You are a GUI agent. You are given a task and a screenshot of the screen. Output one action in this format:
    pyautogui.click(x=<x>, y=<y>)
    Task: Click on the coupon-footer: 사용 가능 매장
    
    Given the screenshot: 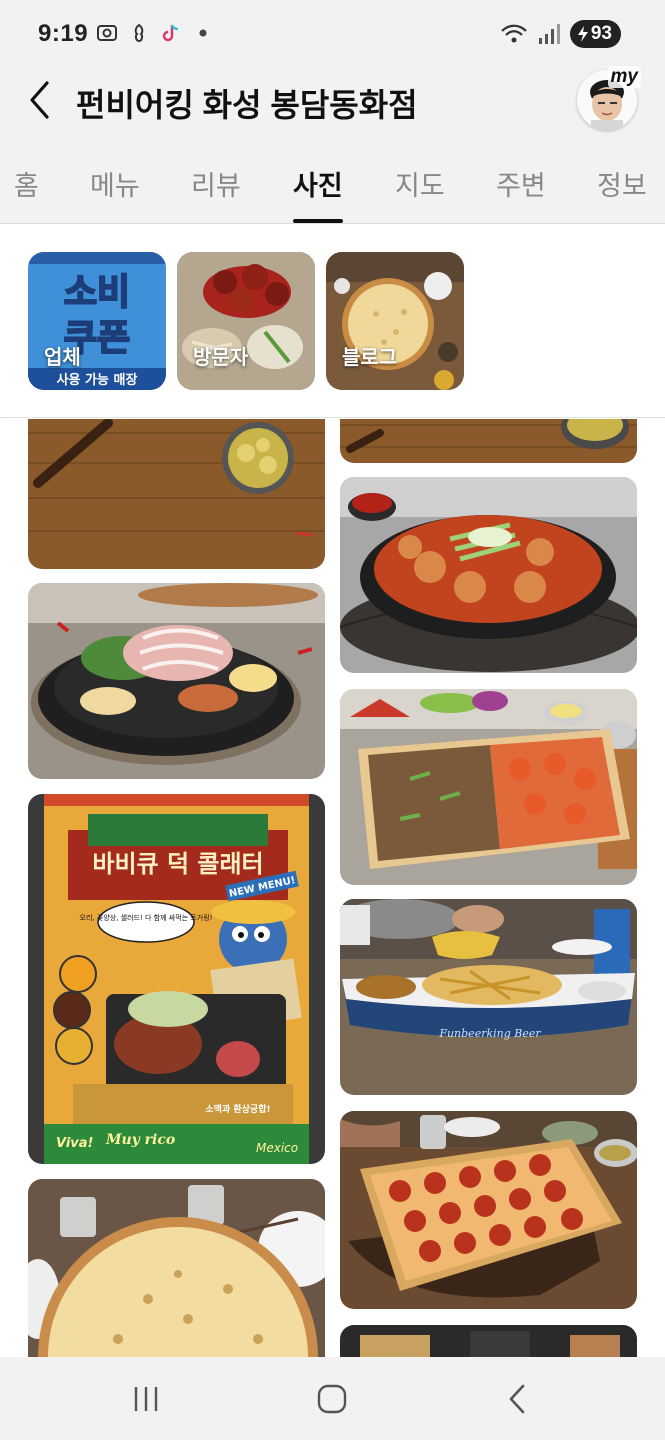 What is the action you would take?
    pyautogui.click(x=97, y=380)
    